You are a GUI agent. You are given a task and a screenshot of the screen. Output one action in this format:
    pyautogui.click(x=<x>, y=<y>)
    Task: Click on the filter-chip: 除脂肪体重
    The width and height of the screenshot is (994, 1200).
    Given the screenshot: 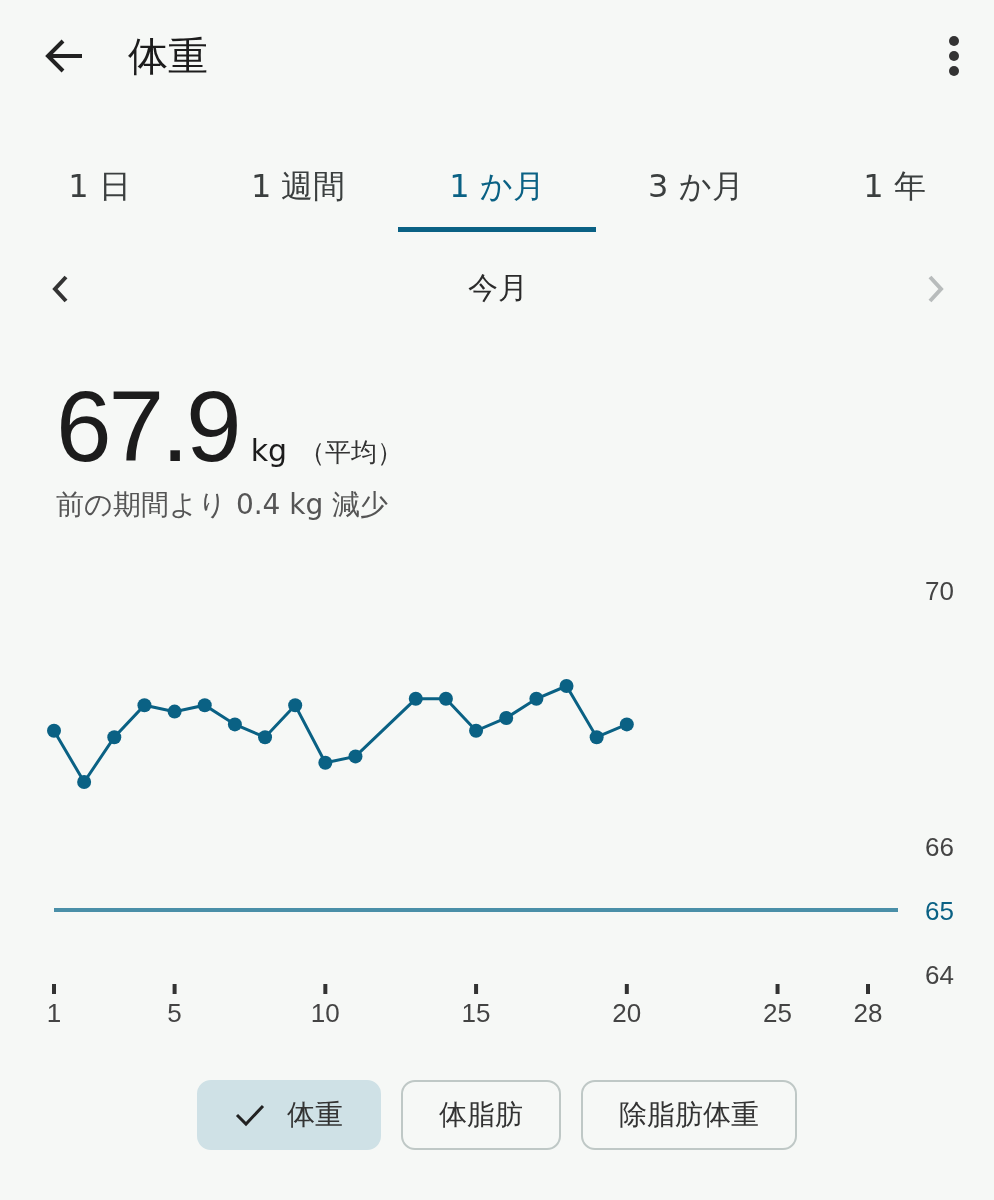 What is the action you would take?
    pyautogui.click(x=689, y=1115)
    